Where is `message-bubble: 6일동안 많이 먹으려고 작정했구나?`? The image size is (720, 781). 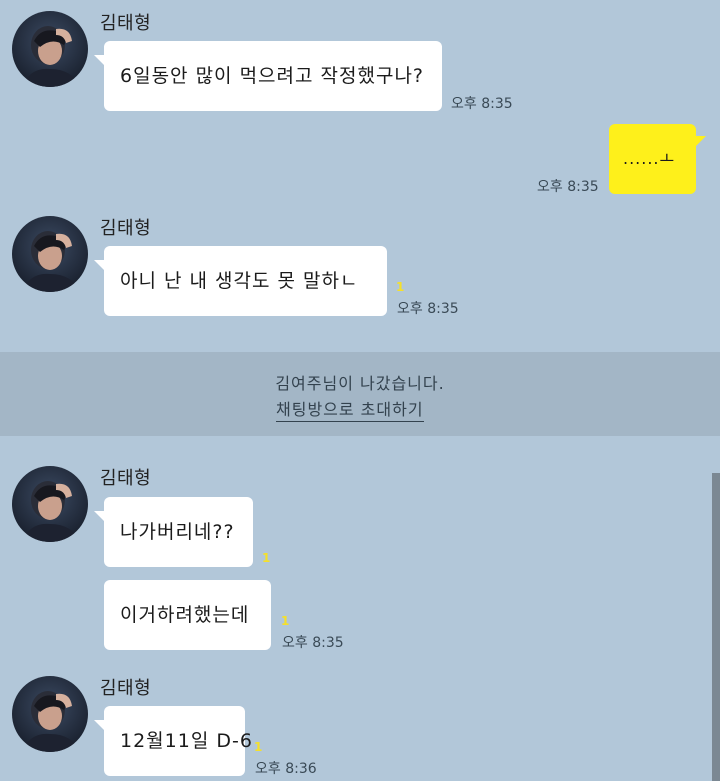 message-bubble: 6일동안 많이 먹으려고 작정했구나? is located at coordinates (268, 76).